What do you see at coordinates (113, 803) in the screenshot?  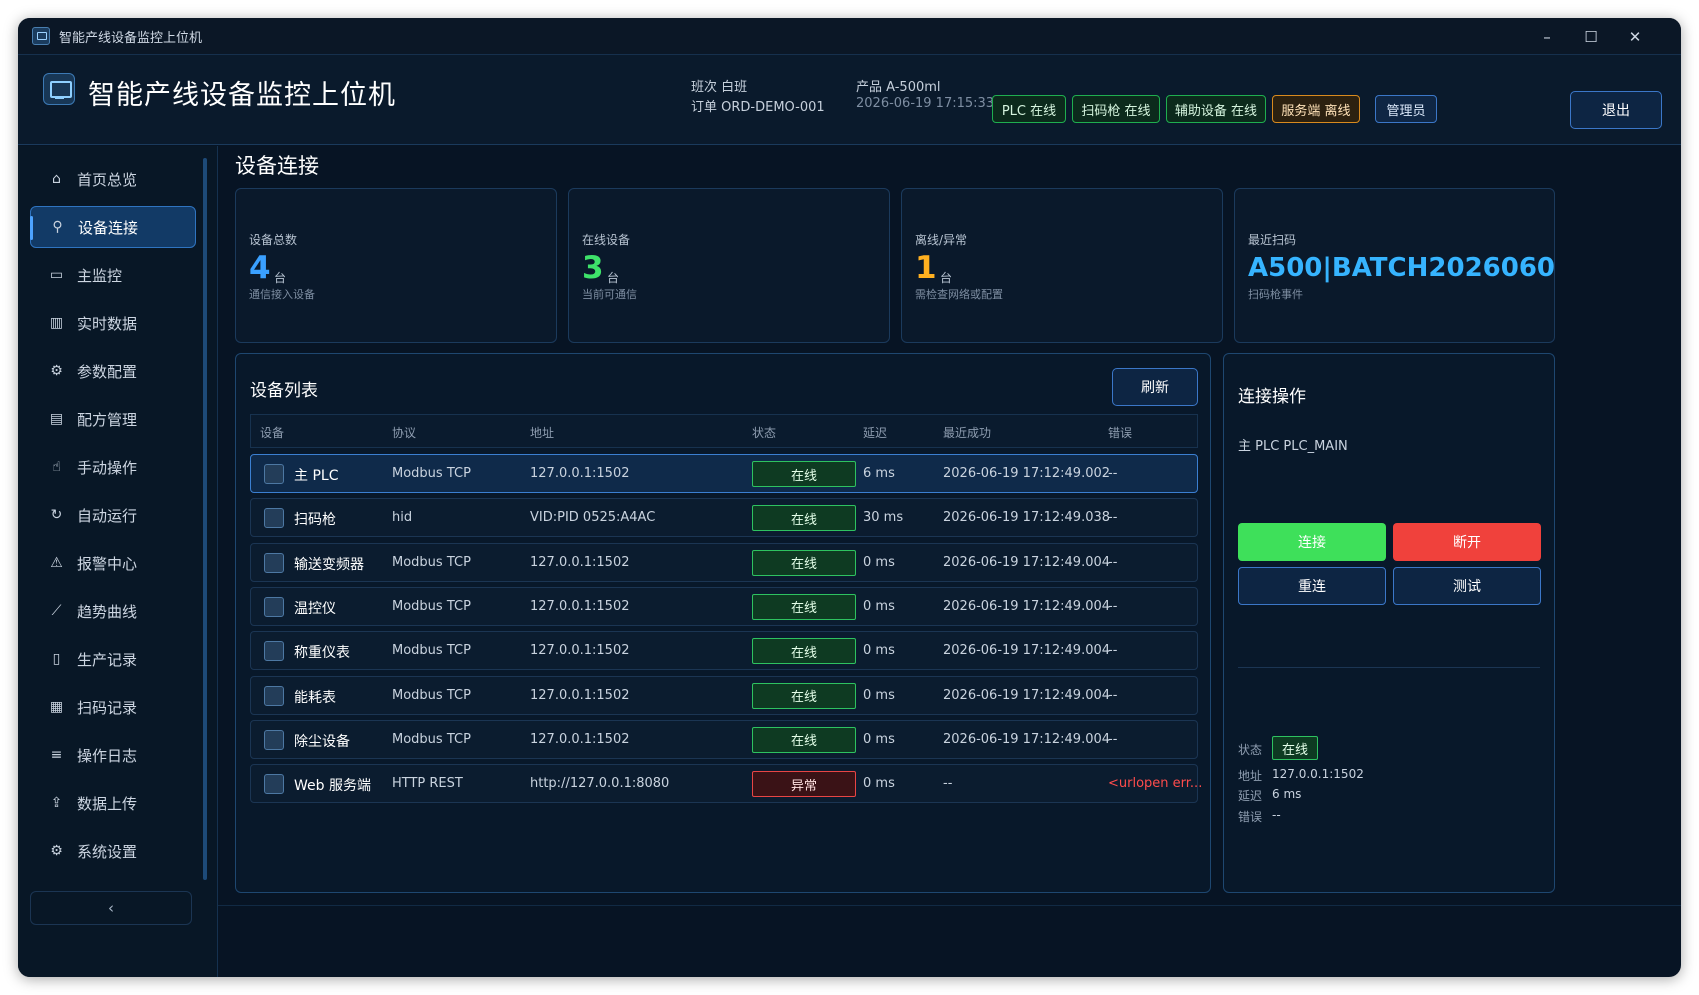 I see `sidebar-item-13: ⇪ 数据上传` at bounding box center [113, 803].